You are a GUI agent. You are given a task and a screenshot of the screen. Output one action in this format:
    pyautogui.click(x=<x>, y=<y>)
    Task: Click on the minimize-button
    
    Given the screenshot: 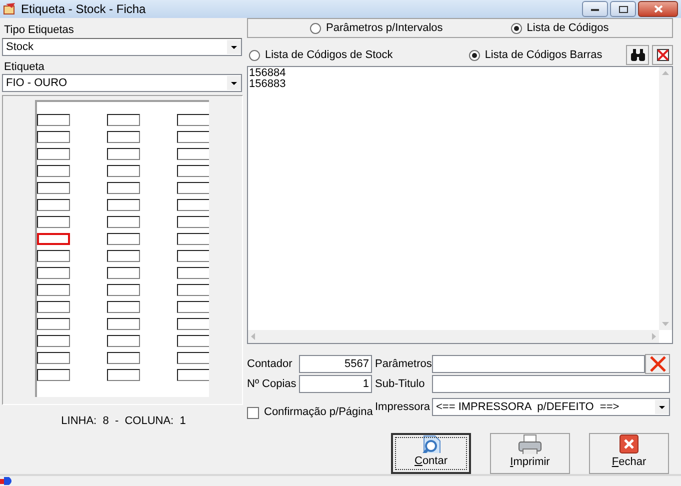 What is the action you would take?
    pyautogui.click(x=595, y=9)
    